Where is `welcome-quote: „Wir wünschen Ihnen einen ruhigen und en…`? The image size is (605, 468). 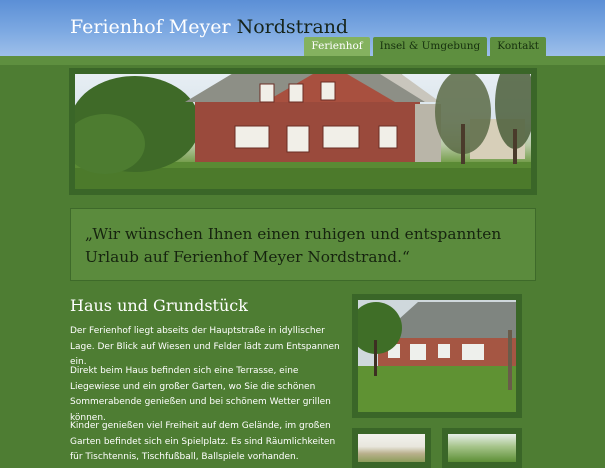
welcome-quote: „Wir wünschen Ihnen einen ruhigen und en… is located at coordinates (293, 245).